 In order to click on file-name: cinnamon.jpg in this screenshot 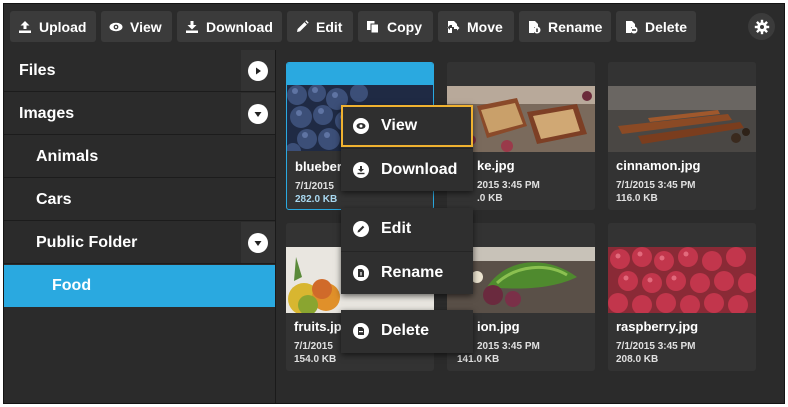, I will do `click(658, 165)`.